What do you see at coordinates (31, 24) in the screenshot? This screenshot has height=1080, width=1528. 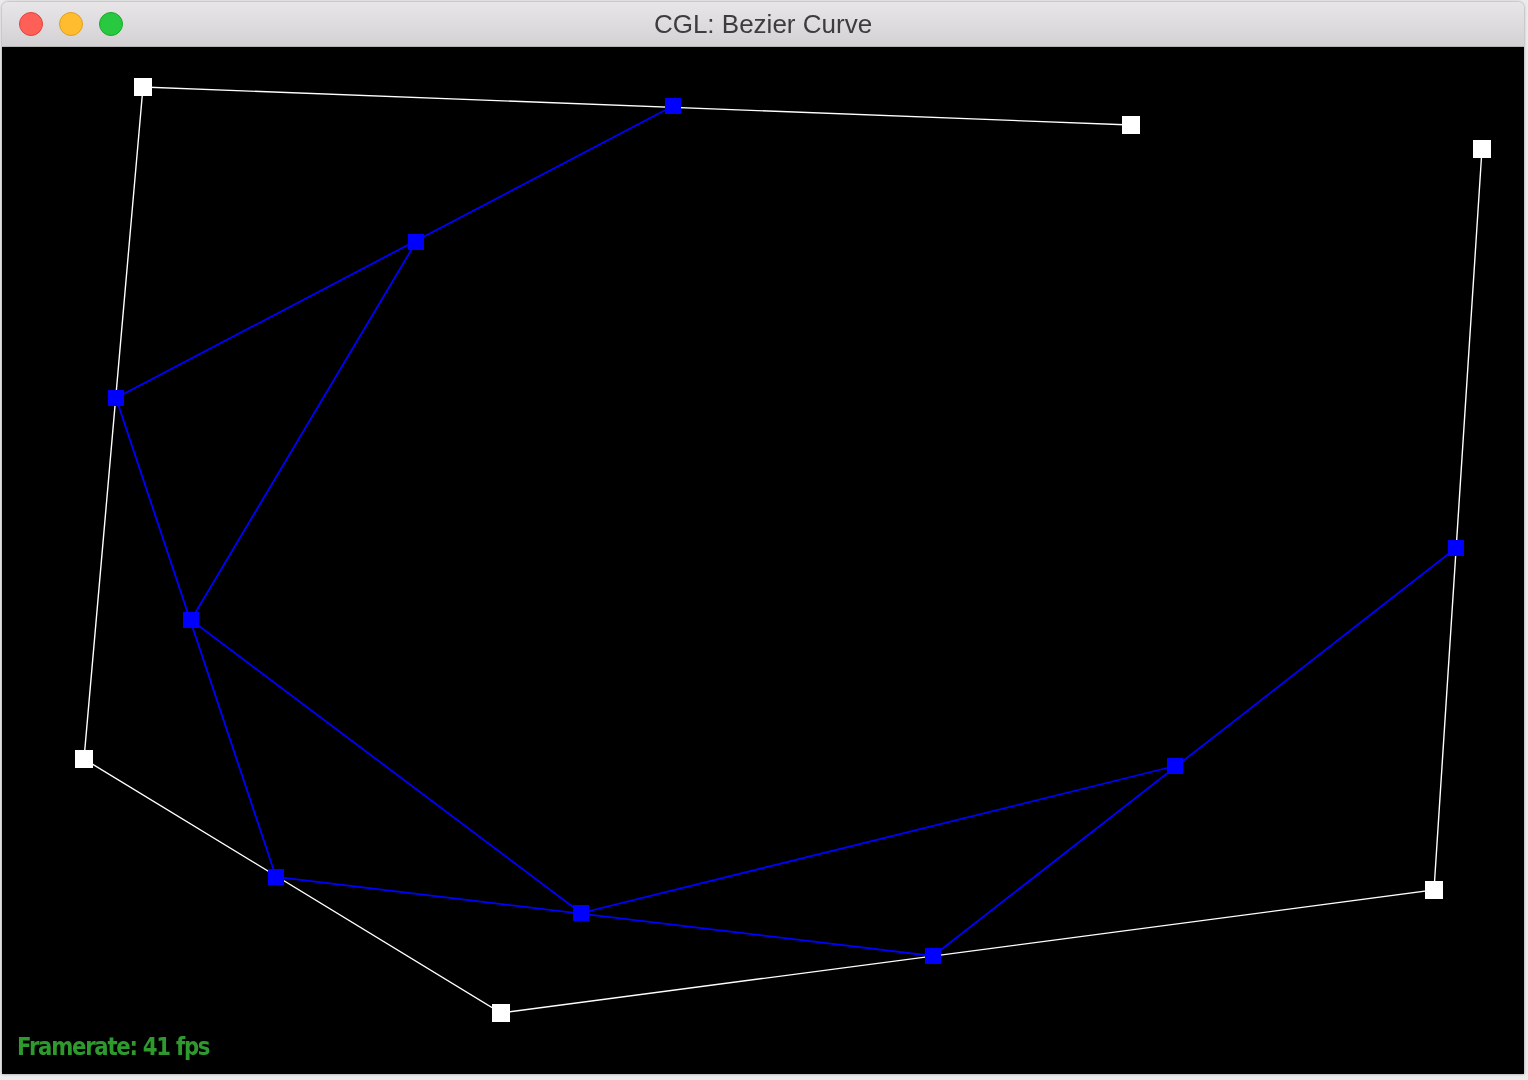 I see `close-button` at bounding box center [31, 24].